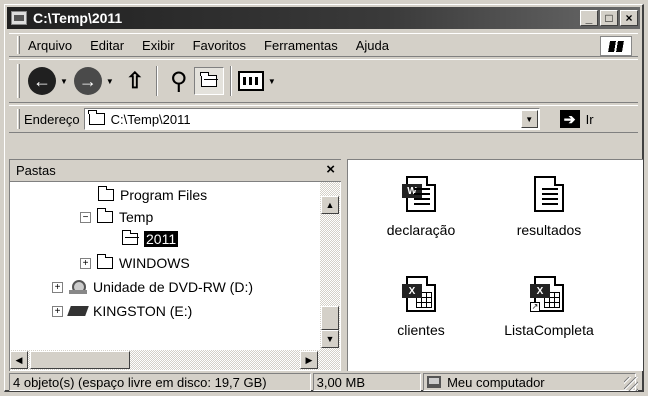 Image resolution: width=648 pixels, height=396 pixels. Describe the element at coordinates (173, 287) in the screenshot. I see `tree-item-label: Unidade de DVD-RW (D:)` at that location.